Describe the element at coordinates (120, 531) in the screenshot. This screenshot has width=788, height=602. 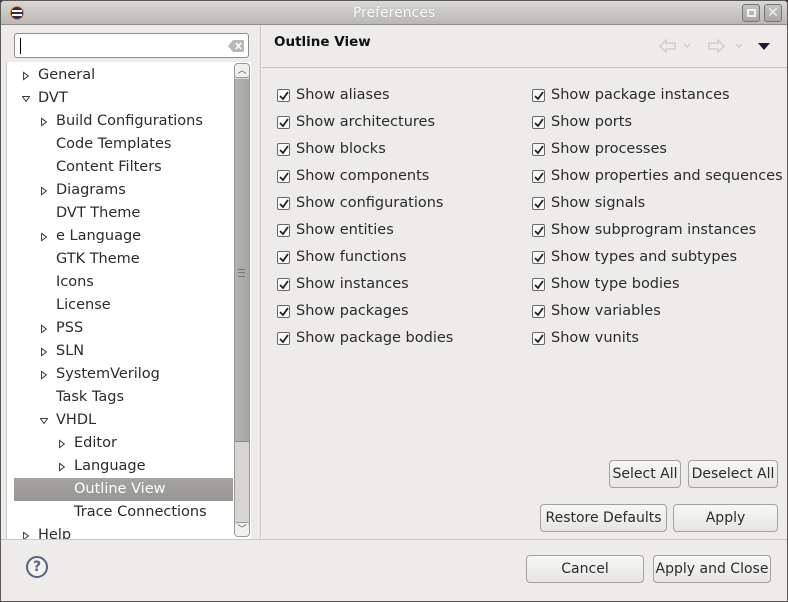
I see `tree-item-help: Help` at that location.